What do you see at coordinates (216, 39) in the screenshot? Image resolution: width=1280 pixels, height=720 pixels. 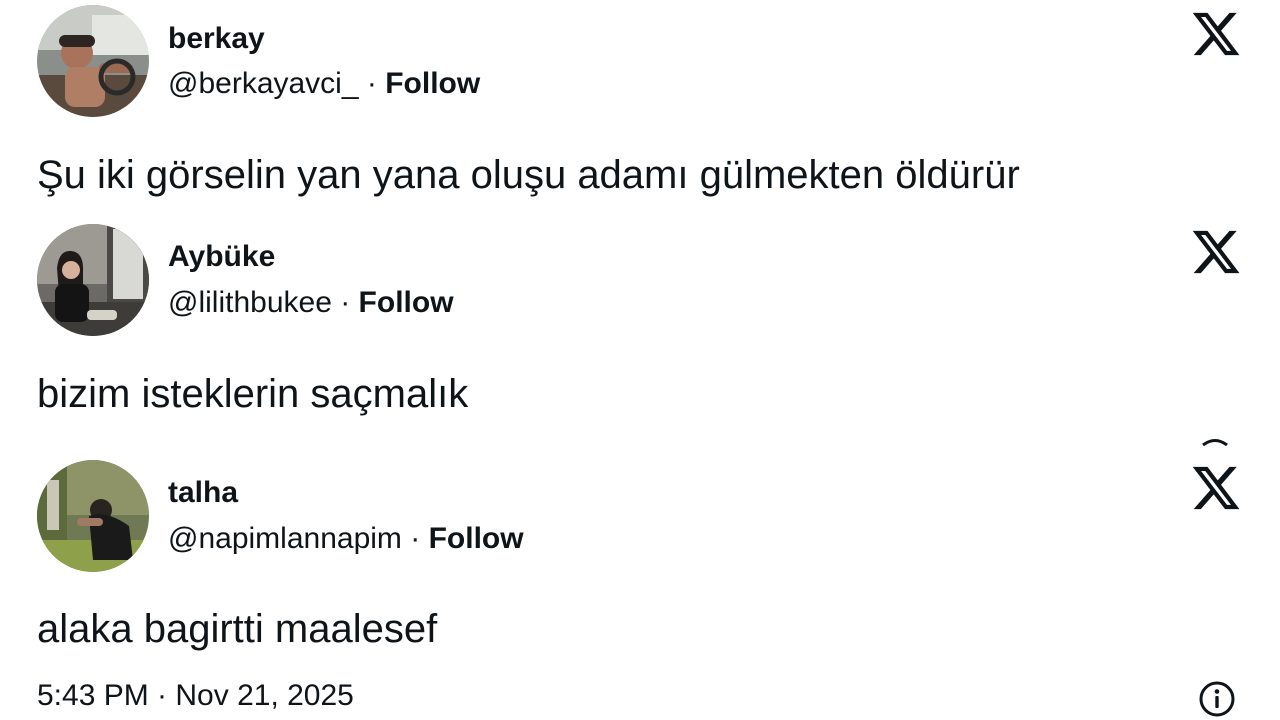 I see `display-name: berkay` at bounding box center [216, 39].